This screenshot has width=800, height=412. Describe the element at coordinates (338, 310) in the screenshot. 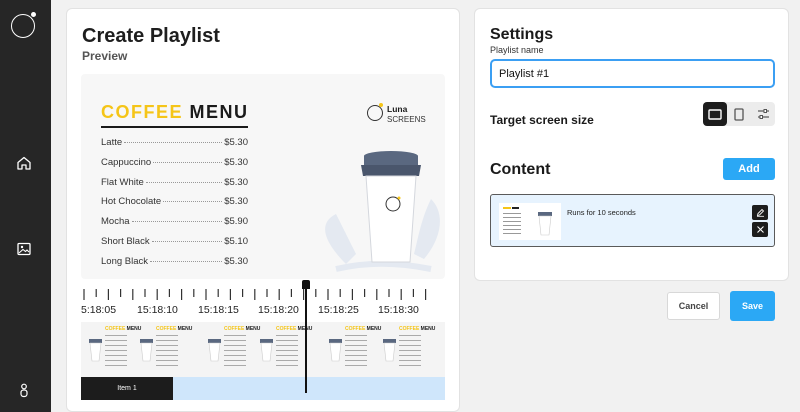

I see `timeline-time-label: 15:18:25` at that location.